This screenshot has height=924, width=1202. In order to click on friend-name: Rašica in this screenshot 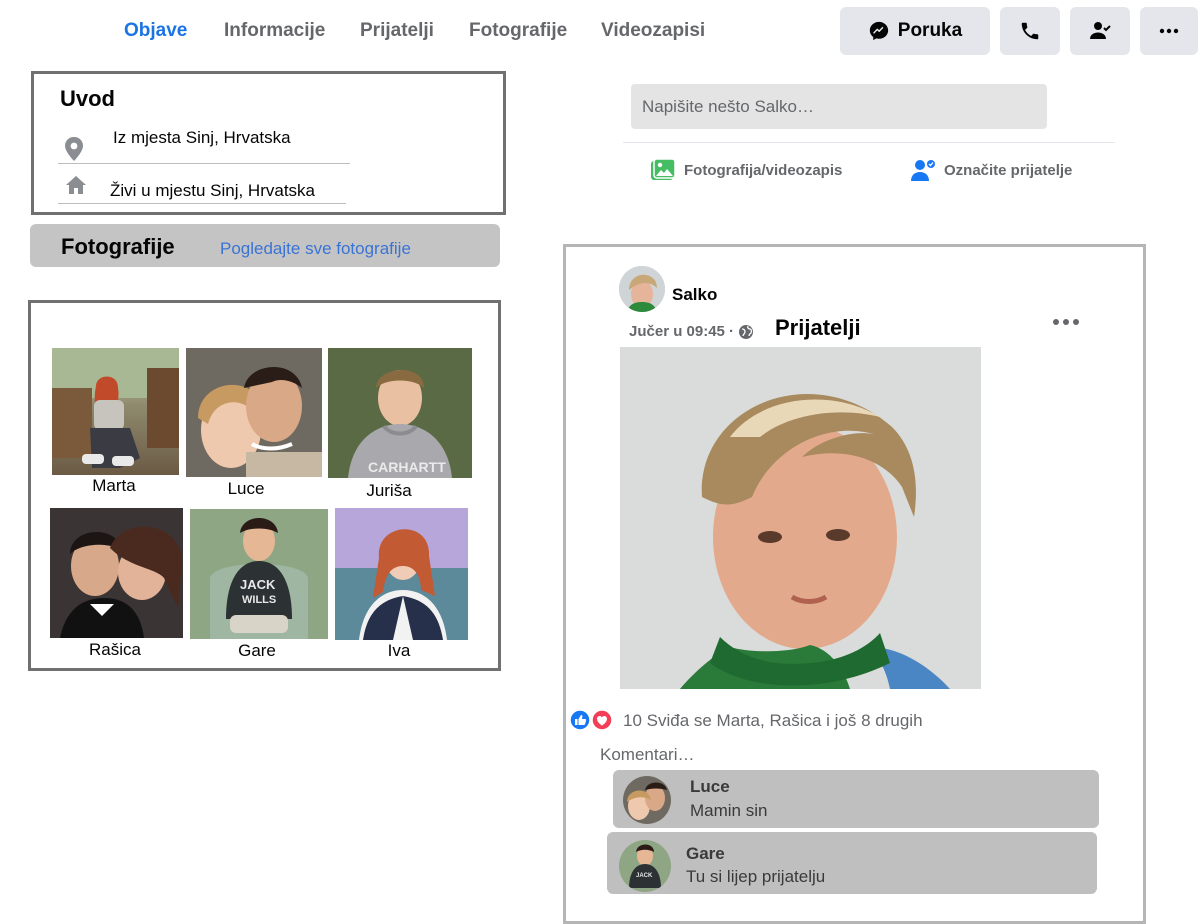, I will do `click(115, 650)`.